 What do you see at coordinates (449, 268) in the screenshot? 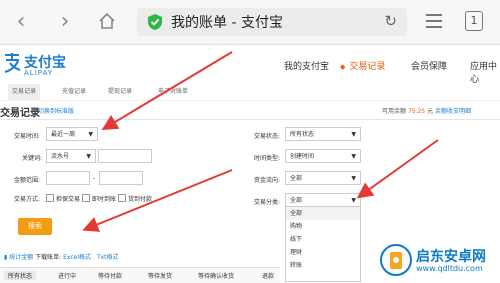
I see `watermark-url: www.qdltdu.com` at bounding box center [449, 268].